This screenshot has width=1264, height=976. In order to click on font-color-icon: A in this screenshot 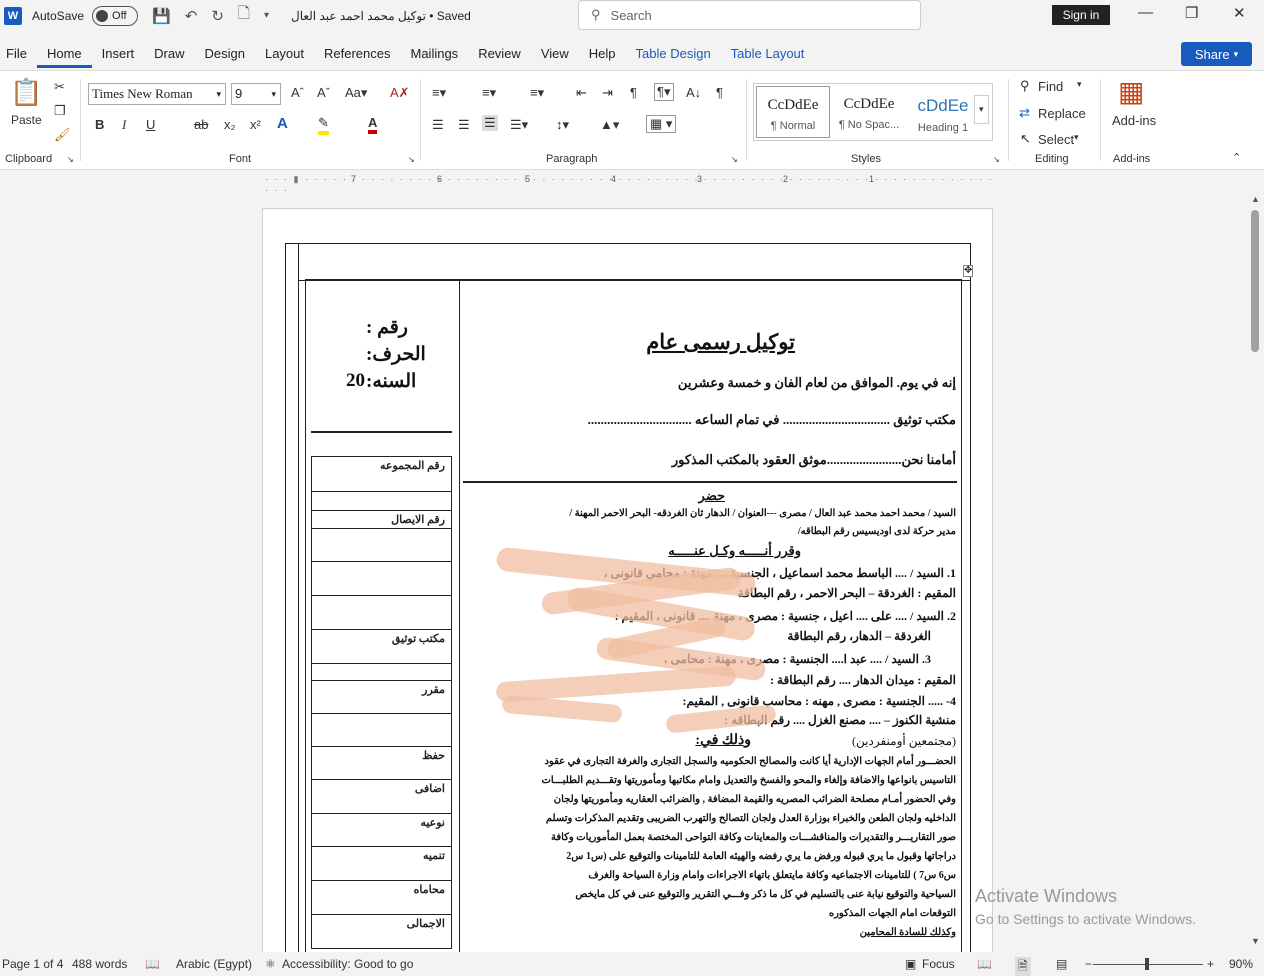, I will do `click(373, 124)`.